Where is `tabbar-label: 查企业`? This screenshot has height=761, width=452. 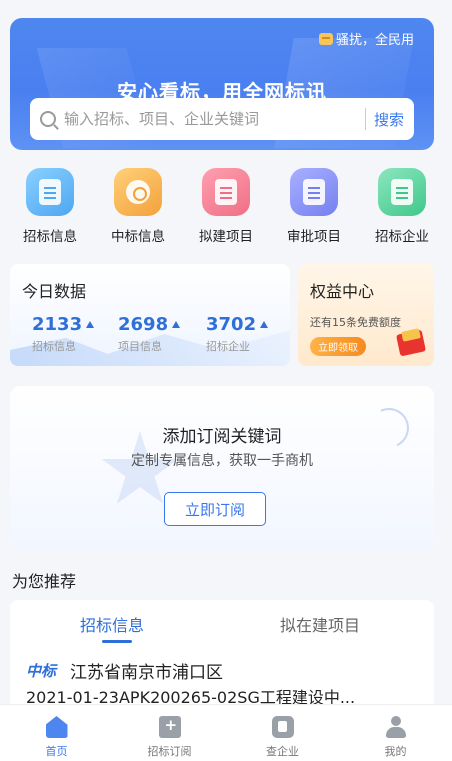 tabbar-label: 查企业 is located at coordinates (282, 751).